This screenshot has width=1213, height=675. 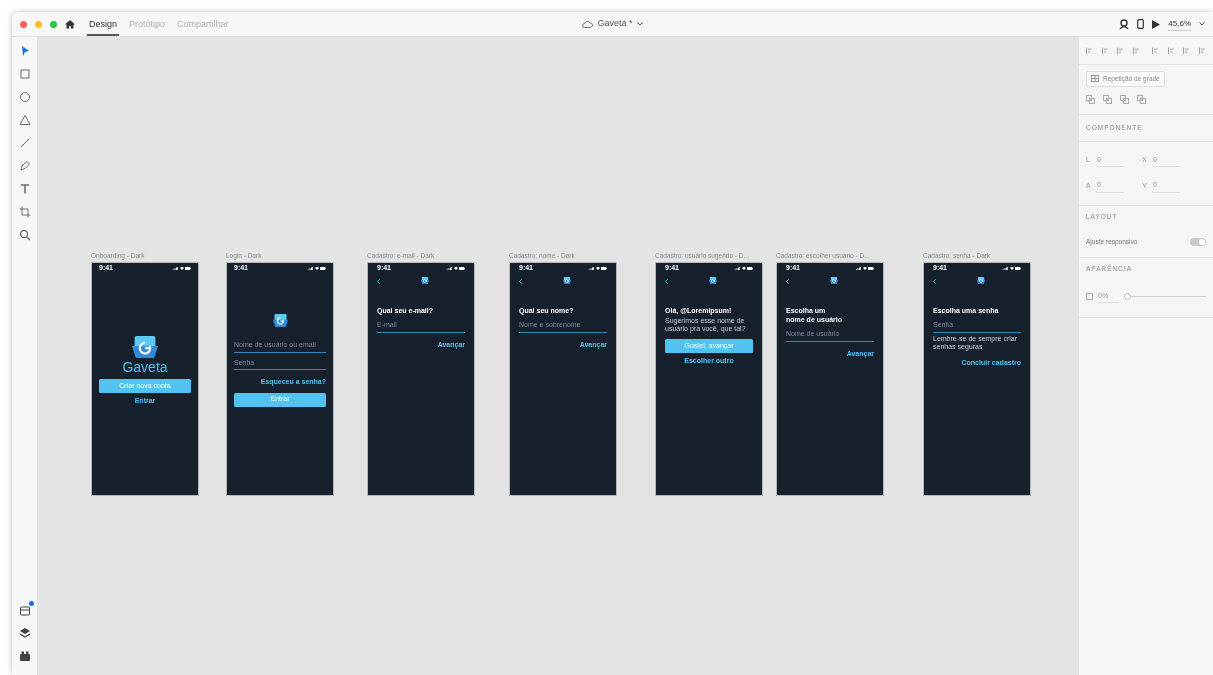 What do you see at coordinates (24, 120) in the screenshot?
I see `triangle-icon` at bounding box center [24, 120].